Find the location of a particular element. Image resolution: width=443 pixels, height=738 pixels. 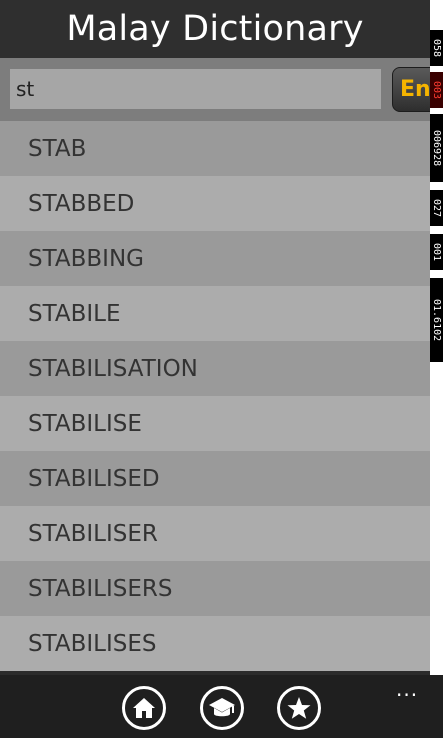

learn-button is located at coordinates (222, 708).